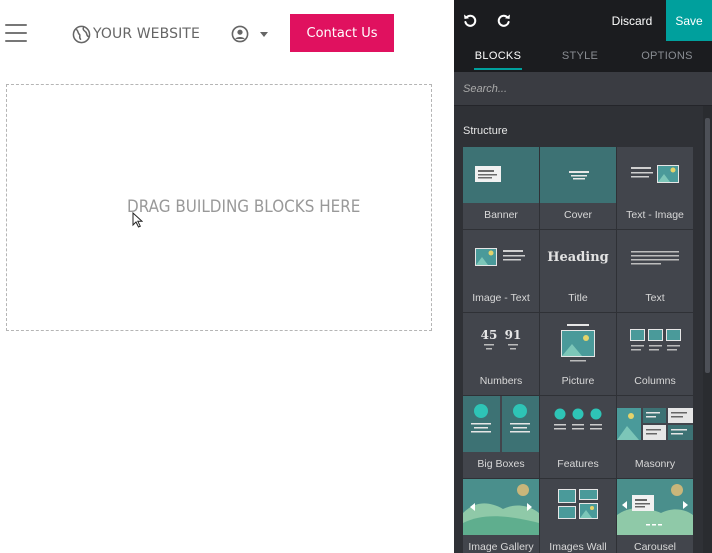 This screenshot has width=712, height=553. What do you see at coordinates (689, 20) in the screenshot?
I see `save-button: Save` at bounding box center [689, 20].